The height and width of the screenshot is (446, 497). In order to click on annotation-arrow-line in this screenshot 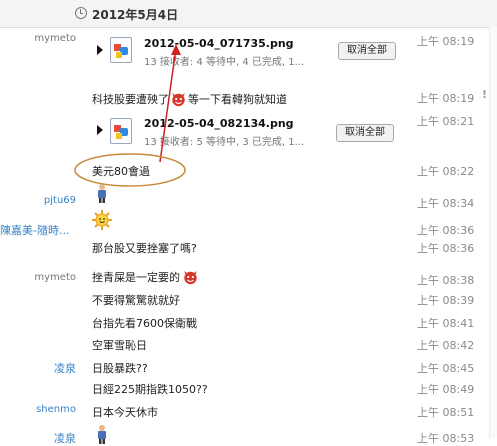, I will do `click(168, 105)`.